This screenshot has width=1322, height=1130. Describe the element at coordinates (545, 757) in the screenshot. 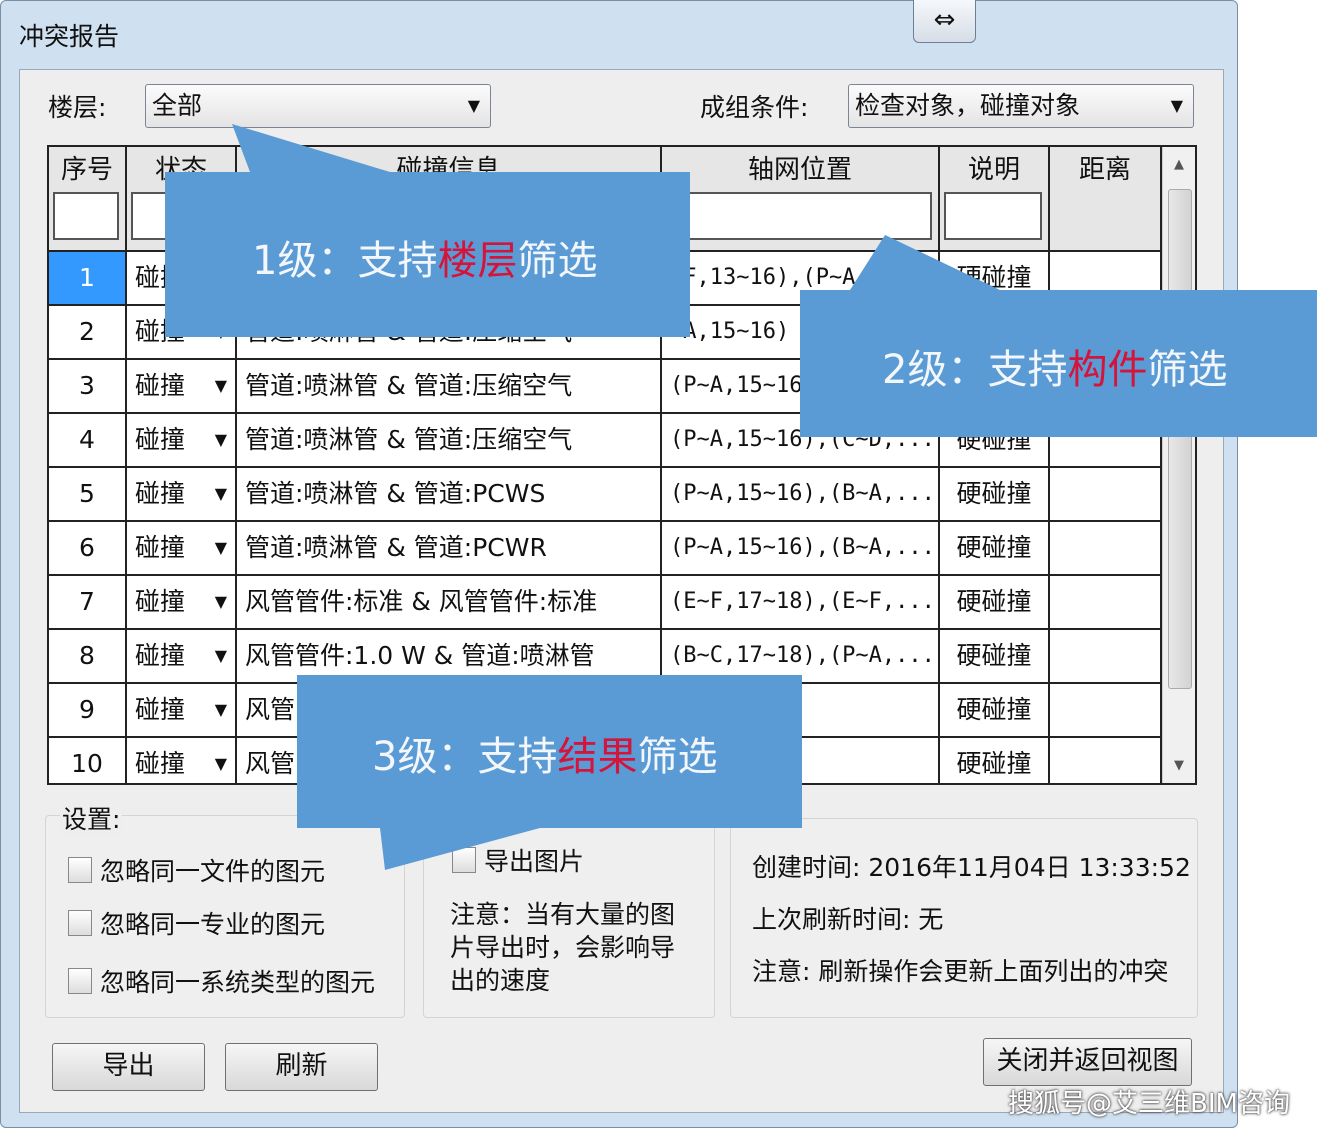

I see `callout-3-text: 3级：支持结果筛选` at that location.